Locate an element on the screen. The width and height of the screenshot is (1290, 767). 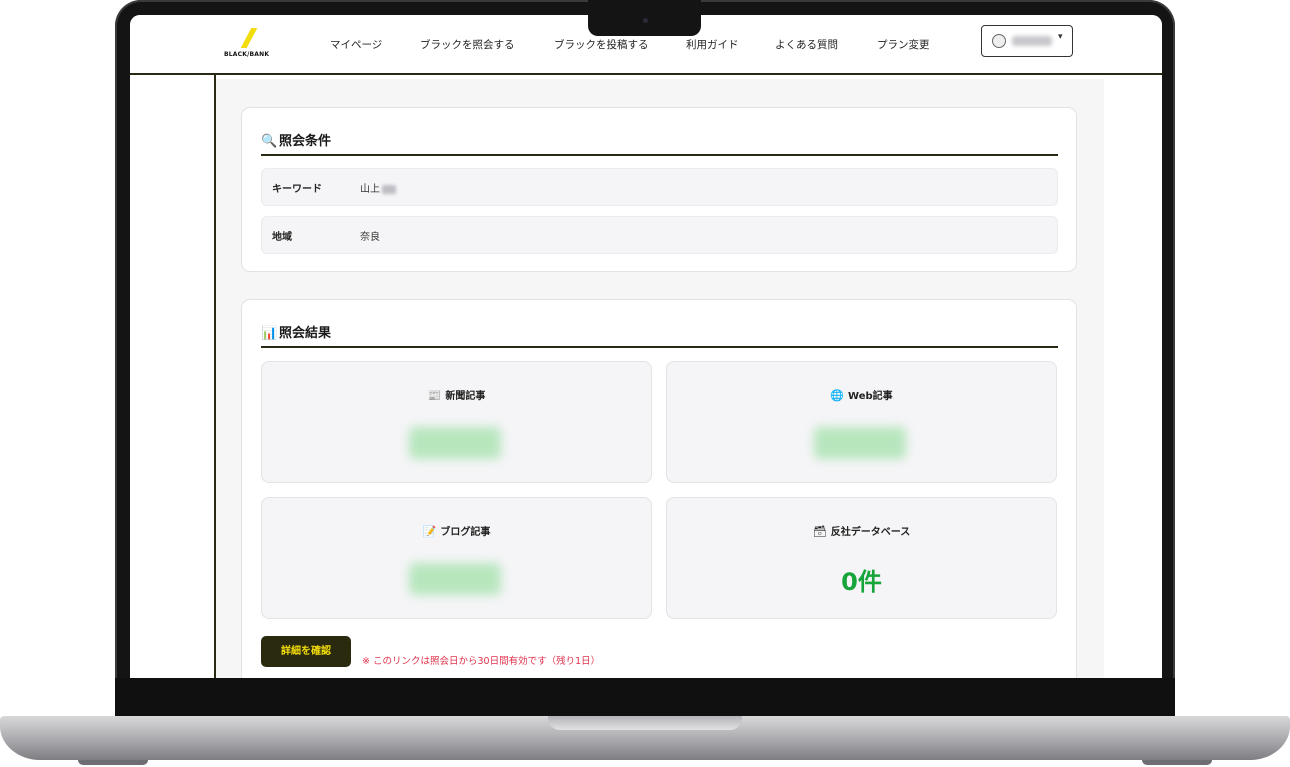
tile-label-text: 新聞記事 is located at coordinates (465, 396).